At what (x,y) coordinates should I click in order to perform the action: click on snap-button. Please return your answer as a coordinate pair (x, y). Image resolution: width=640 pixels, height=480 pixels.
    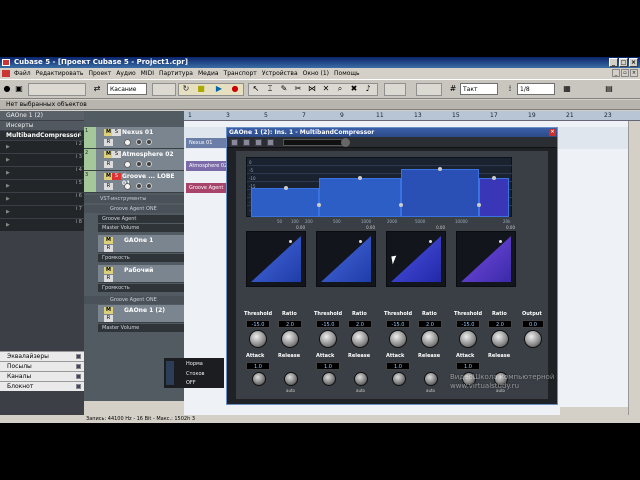
    Looking at the image, I should click on (429, 89).